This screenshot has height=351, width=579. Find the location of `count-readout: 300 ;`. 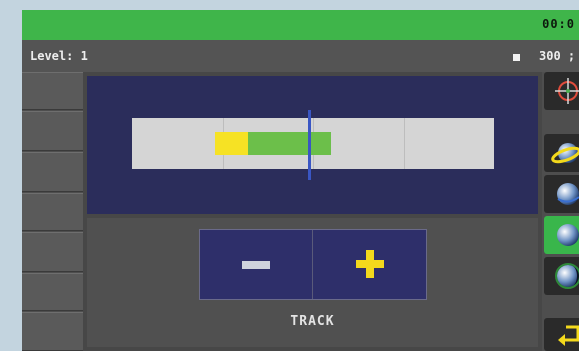

count-readout: 300 ; is located at coordinates (557, 56).